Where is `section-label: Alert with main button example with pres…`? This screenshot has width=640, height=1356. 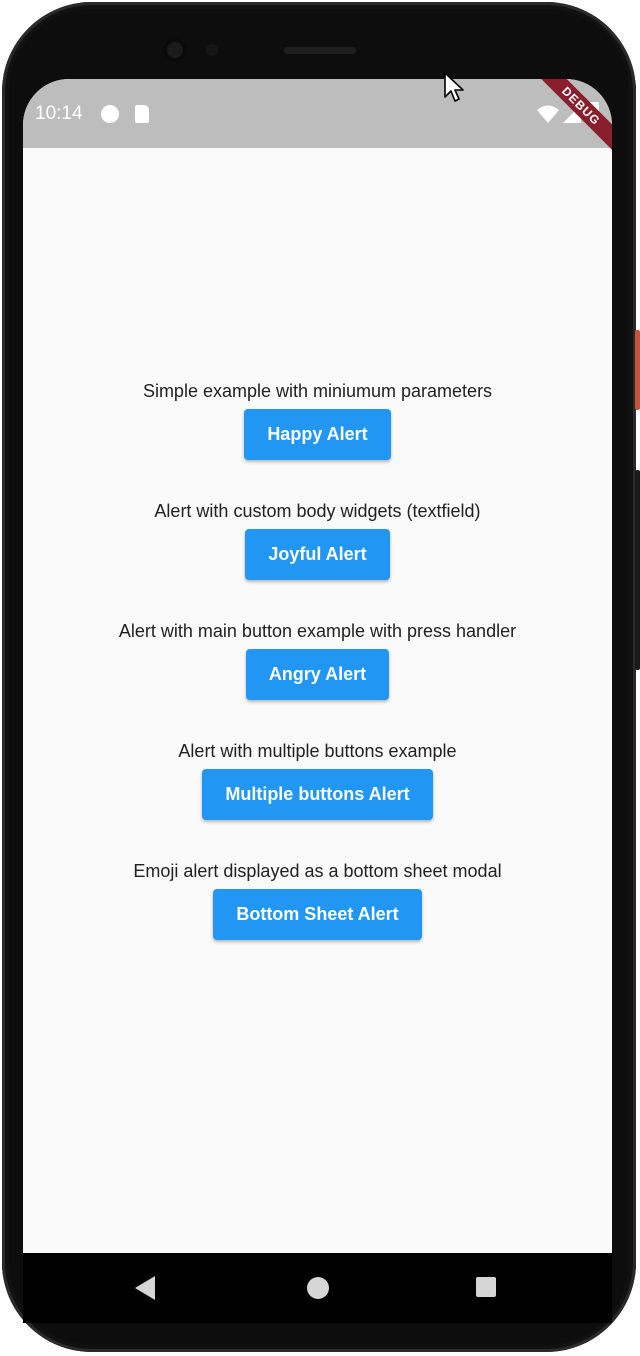
section-label: Alert with main button example with pres… is located at coordinates (317, 631).